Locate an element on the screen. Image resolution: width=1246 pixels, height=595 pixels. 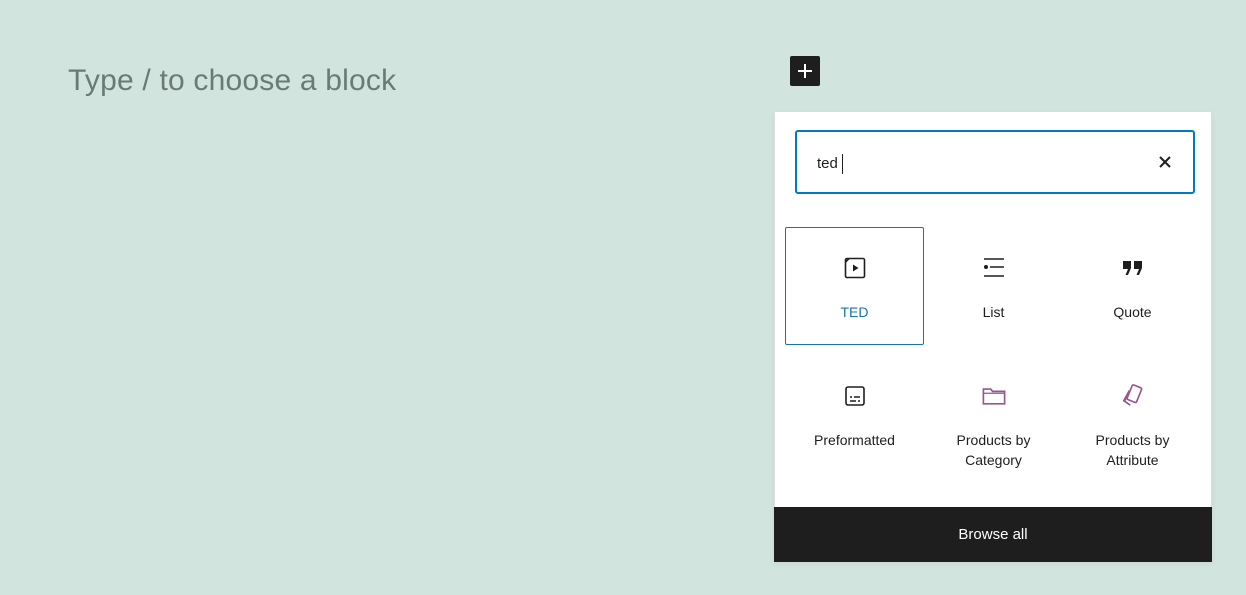
block-placeholder: Type / to choose a block is located at coordinates (232, 81).